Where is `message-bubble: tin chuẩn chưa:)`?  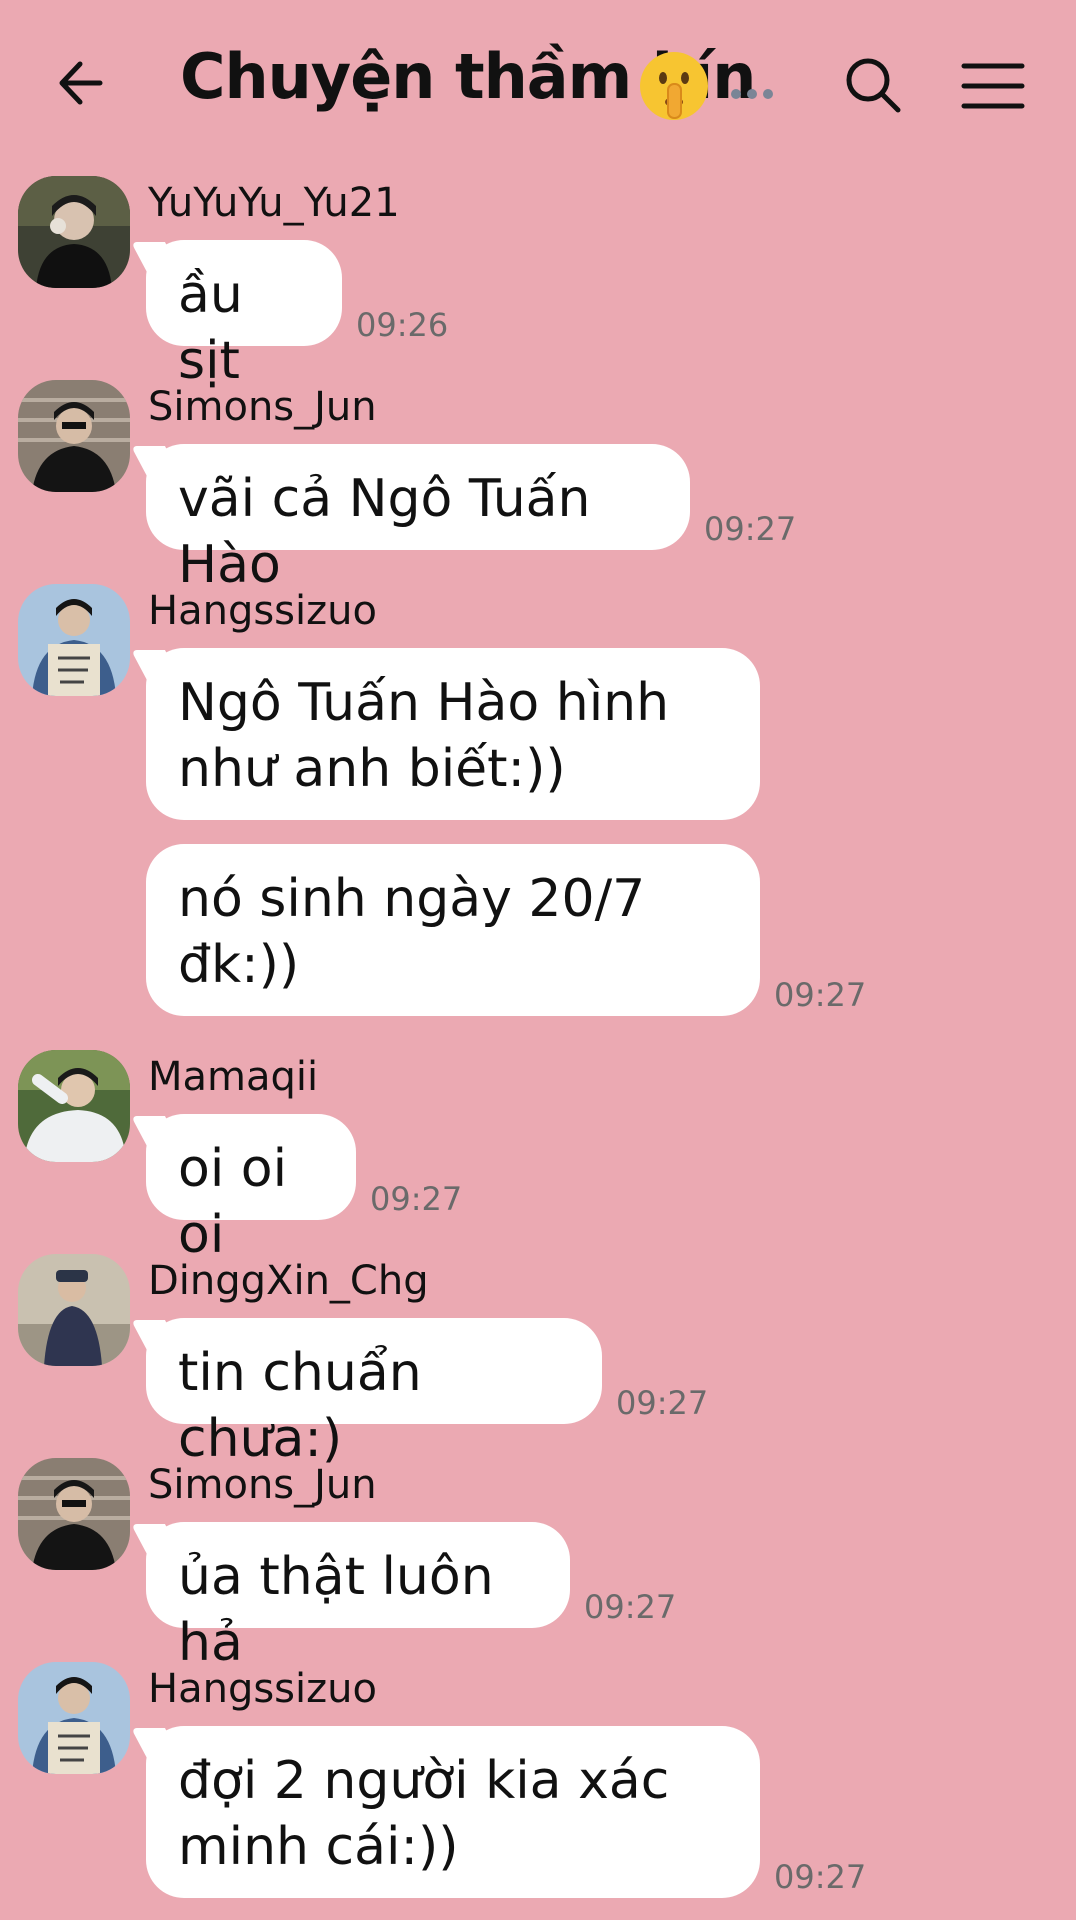 message-bubble: tin chuẩn chưa:) is located at coordinates (374, 1393).